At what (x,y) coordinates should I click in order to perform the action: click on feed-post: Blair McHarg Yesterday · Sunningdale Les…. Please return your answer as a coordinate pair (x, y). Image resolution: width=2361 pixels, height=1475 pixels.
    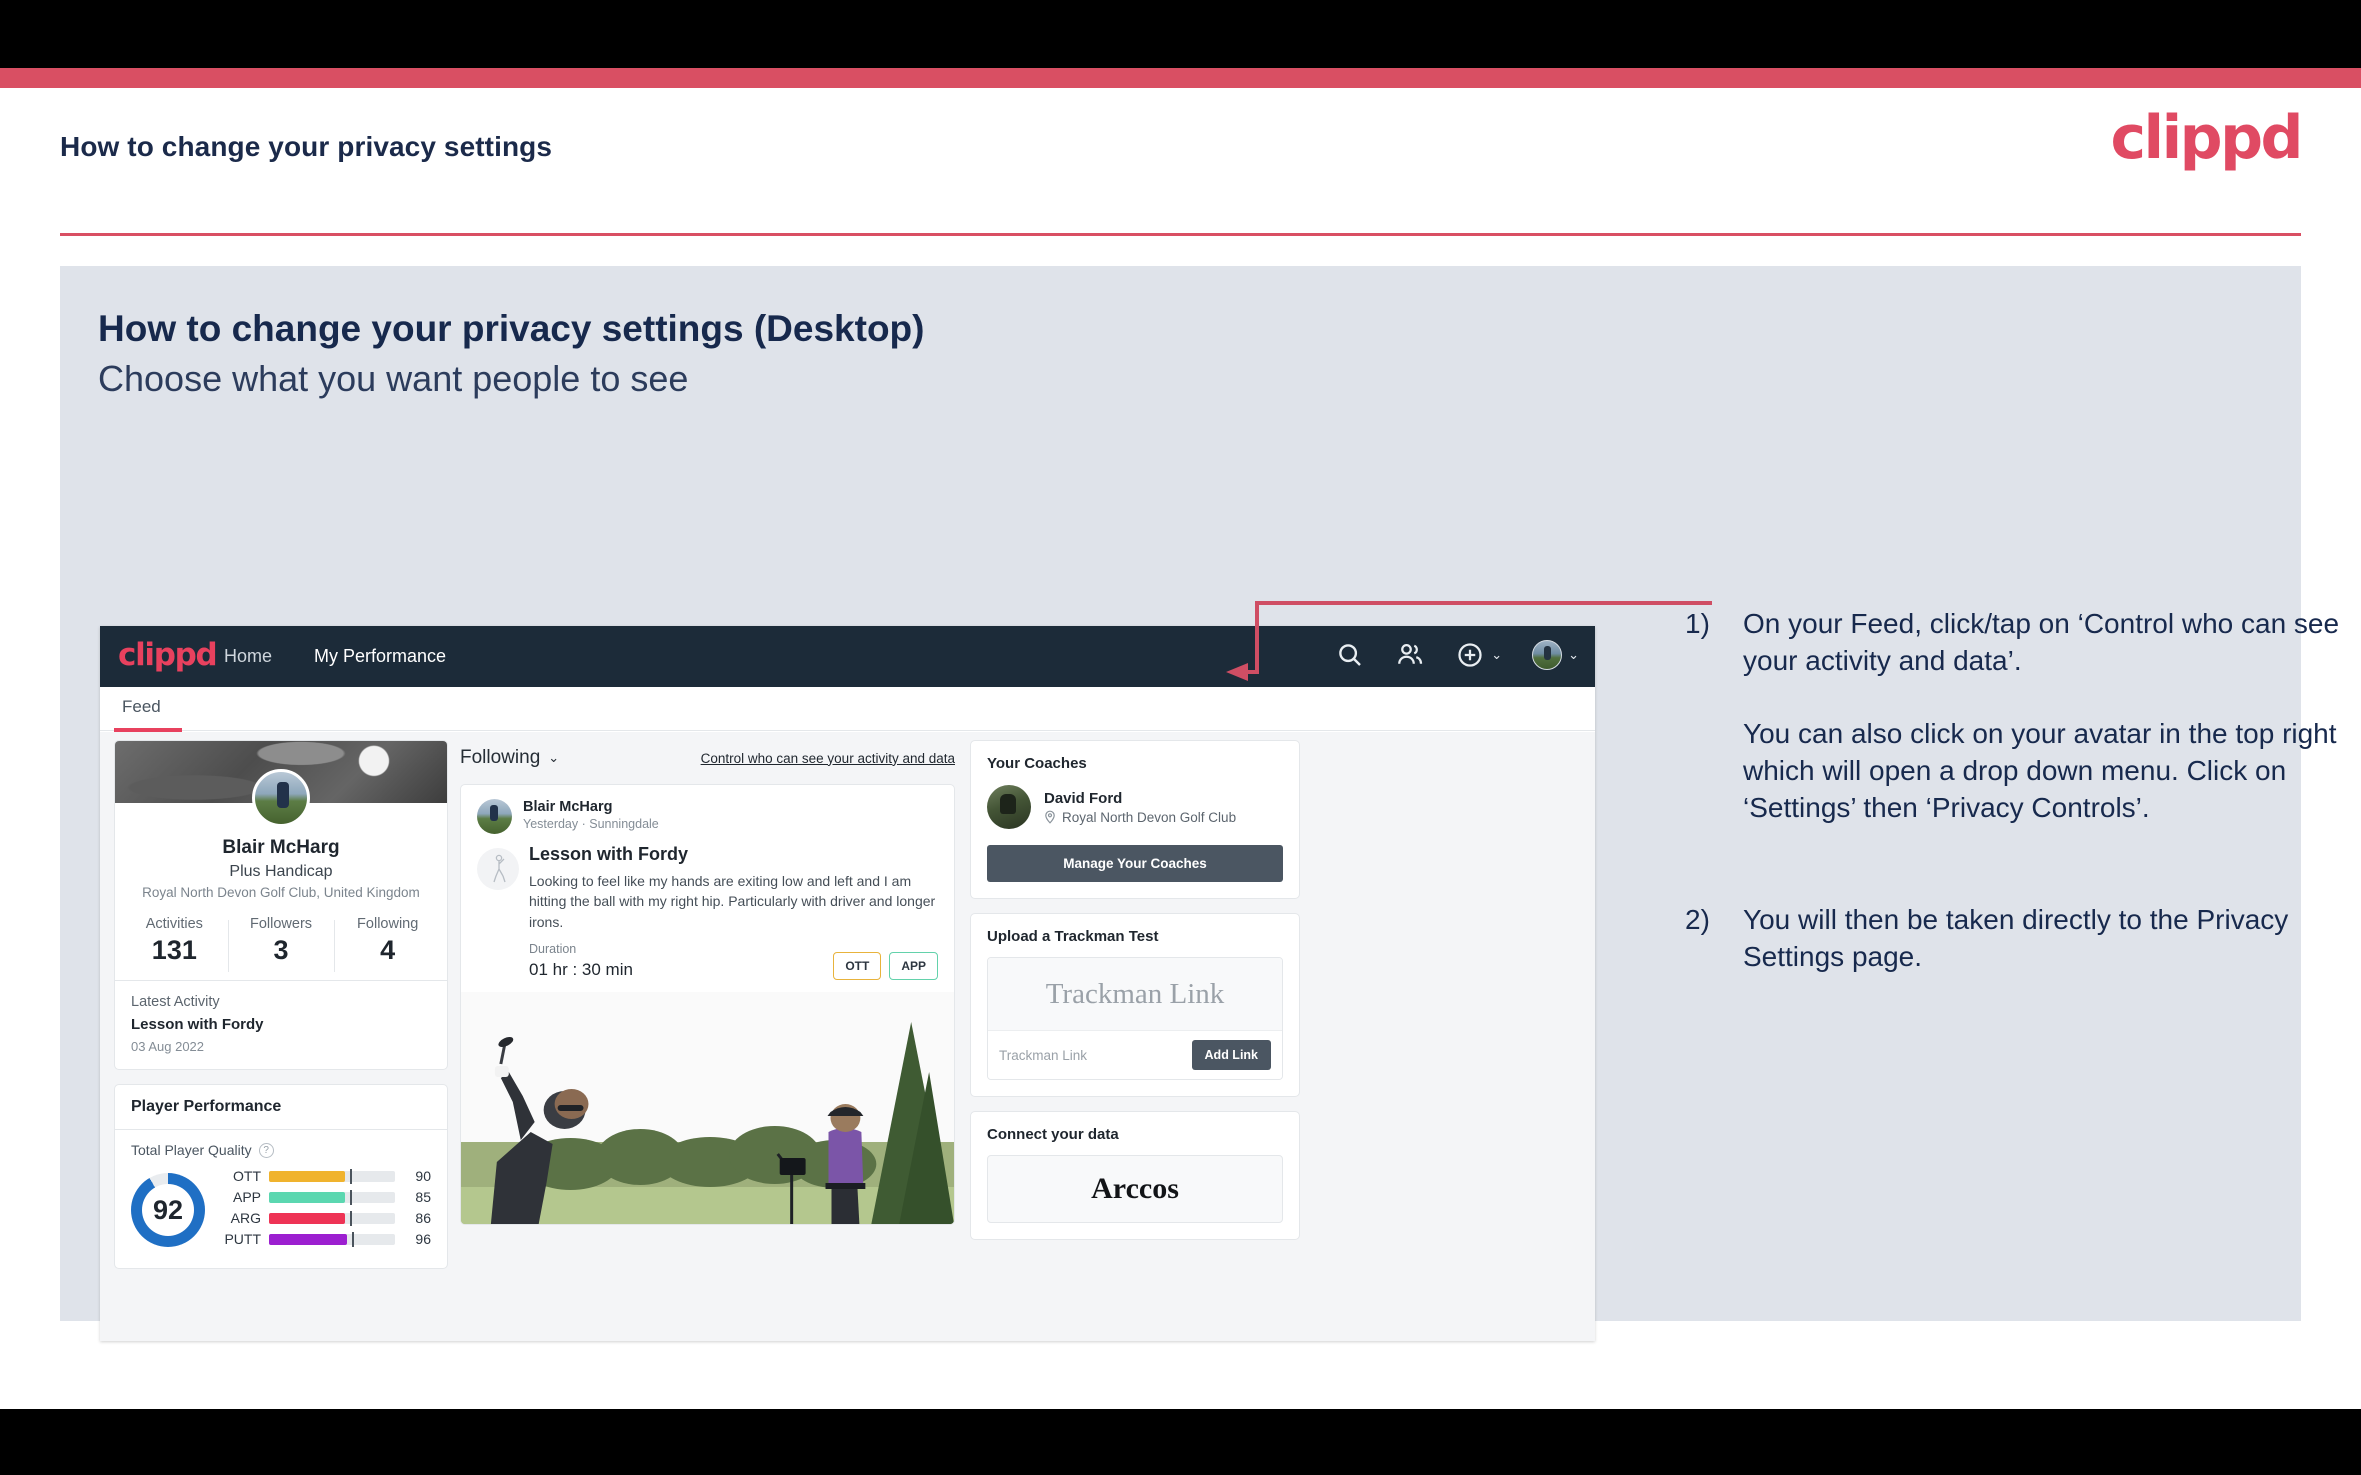
    Looking at the image, I should click on (707, 1004).